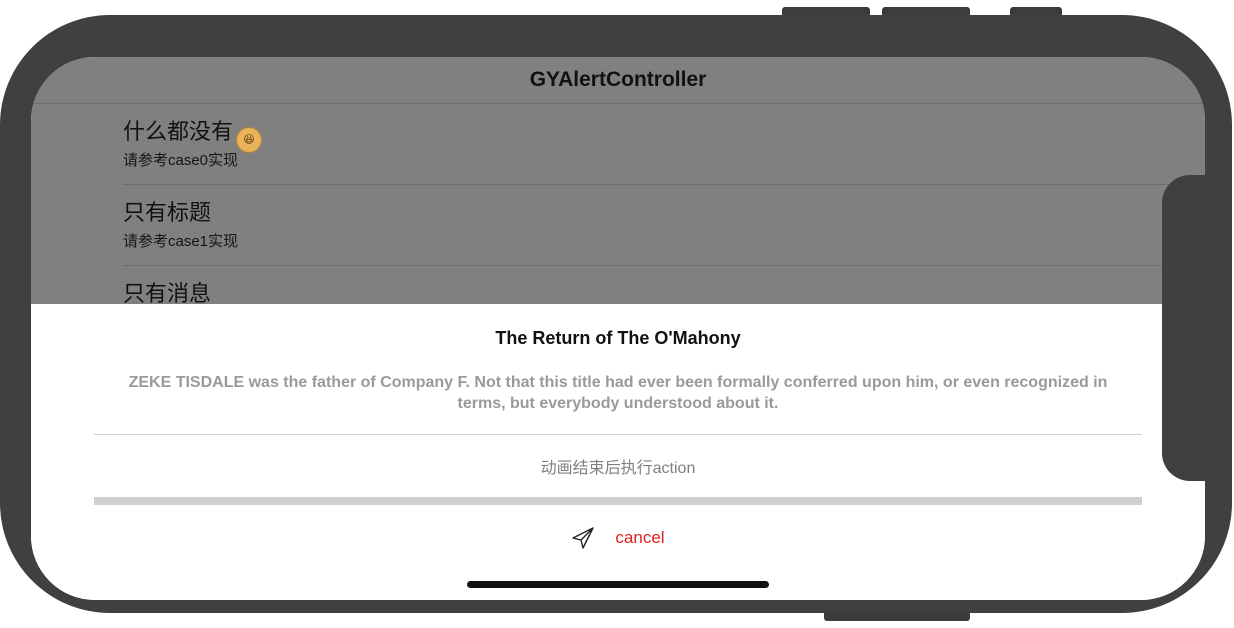 This screenshot has width=1234, height=628. Describe the element at coordinates (664, 285) in the screenshot. I see `list-item: 只有消息` at that location.